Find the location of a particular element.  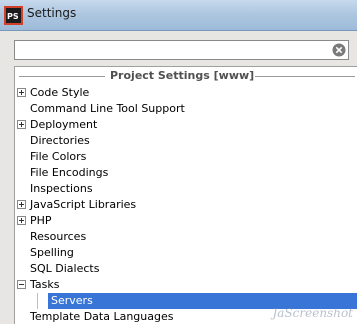

tree-item-sql-dialects: SQL Dialects is located at coordinates (186, 269).